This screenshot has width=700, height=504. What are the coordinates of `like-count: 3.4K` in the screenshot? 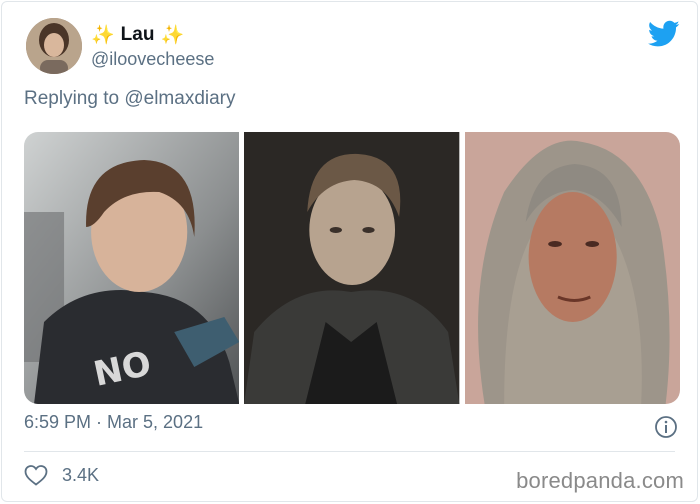 It's located at (81, 474).